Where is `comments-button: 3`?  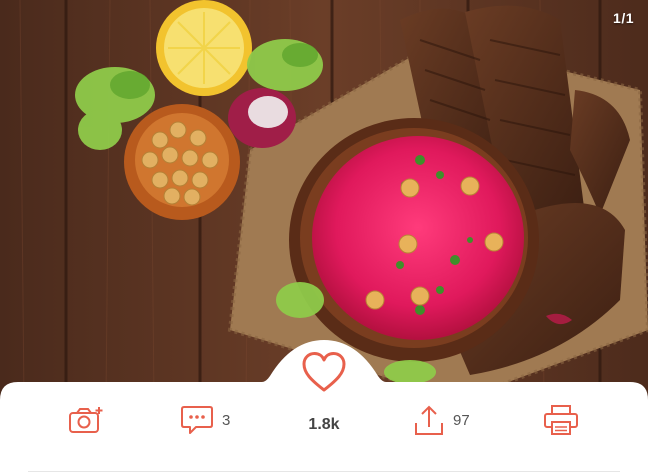 comments-button: 3 is located at coordinates (205, 420).